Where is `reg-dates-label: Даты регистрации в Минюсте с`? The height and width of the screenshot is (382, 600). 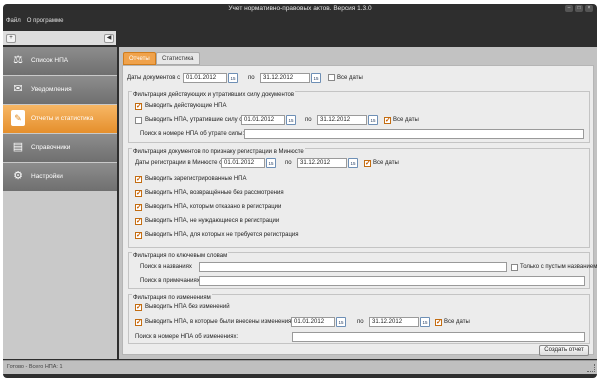
reg-dates-label: Даты регистрации в Минюсте с is located at coordinates (179, 163).